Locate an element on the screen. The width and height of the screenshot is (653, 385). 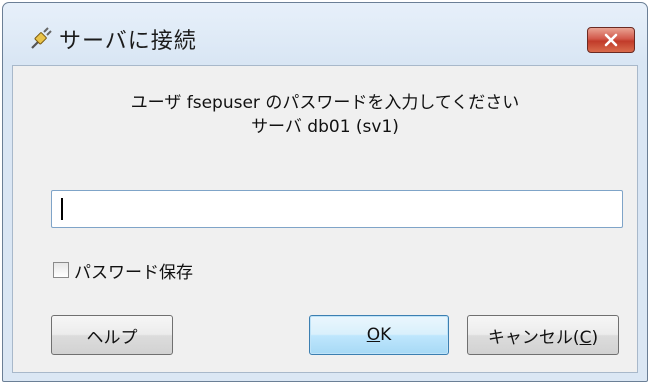
help-button: ヘルプ is located at coordinates (112, 335).